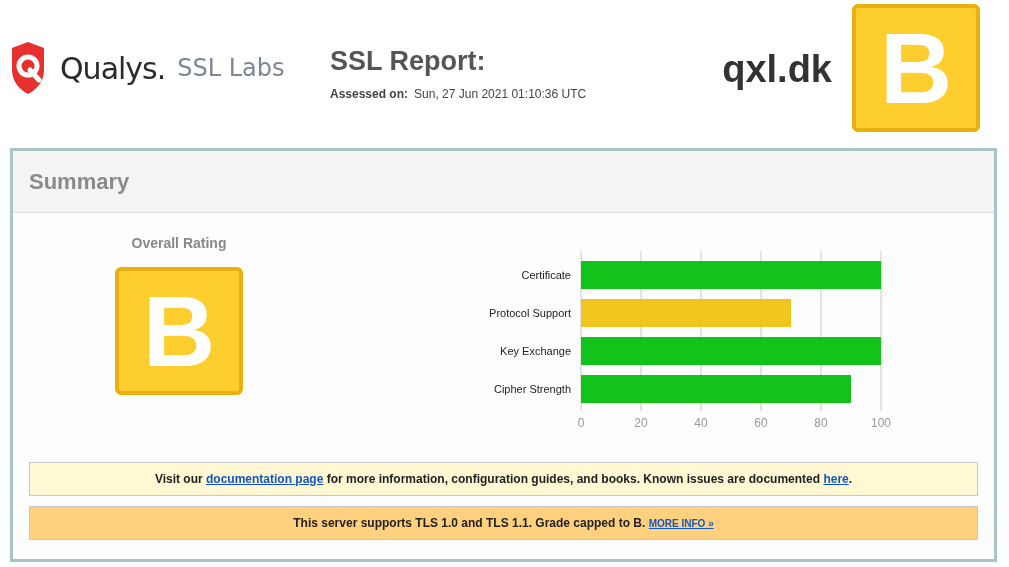  Describe the element at coordinates (231, 68) in the screenshot. I see `product-name: SSL Labs` at that location.